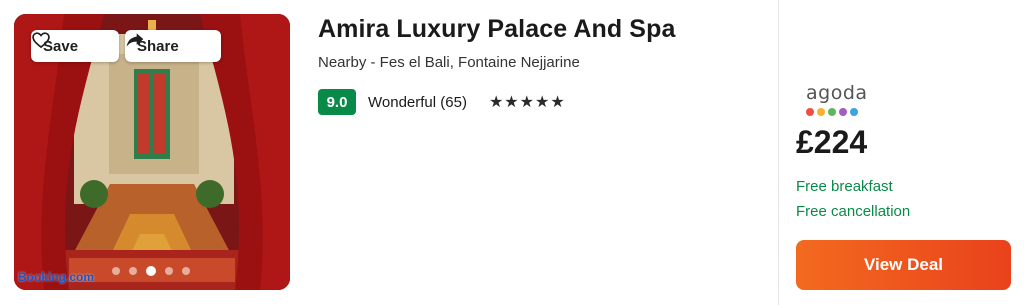 This screenshot has height=305, width=1024. What do you see at coordinates (41, 40) in the screenshot?
I see `heart-icon` at bounding box center [41, 40].